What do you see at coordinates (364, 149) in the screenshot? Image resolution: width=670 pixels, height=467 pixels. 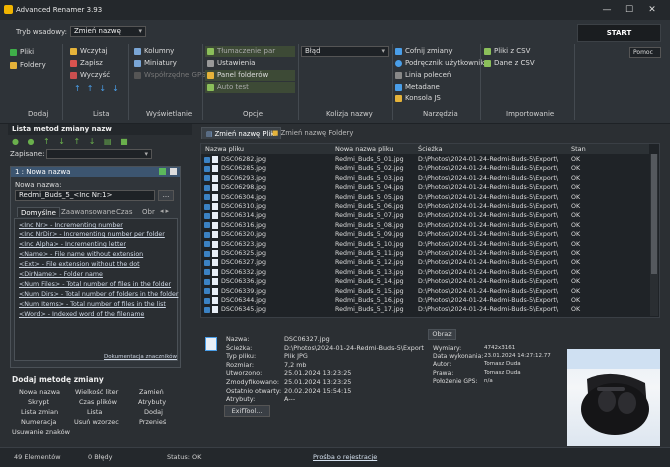 I see `col-new-filename: Nowa nazwa pliku` at bounding box center [364, 149].